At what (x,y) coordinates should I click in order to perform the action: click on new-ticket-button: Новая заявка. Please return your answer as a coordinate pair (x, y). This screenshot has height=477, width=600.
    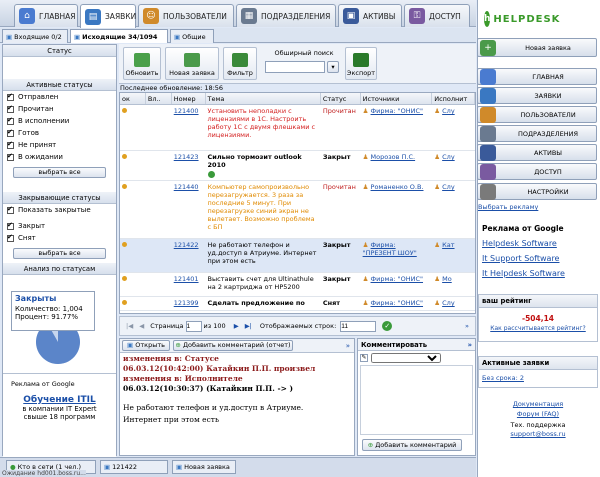
    Looking at the image, I should click on (192, 63).